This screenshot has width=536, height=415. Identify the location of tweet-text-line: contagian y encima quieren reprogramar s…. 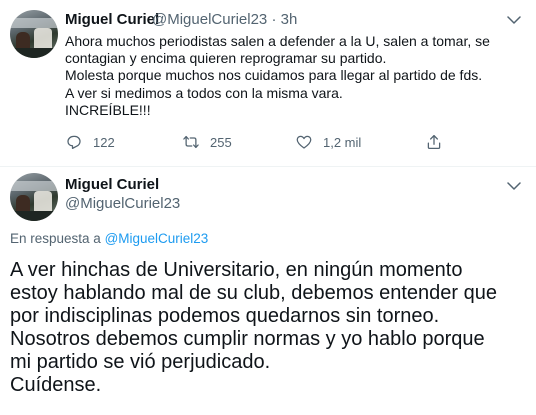
(226, 58).